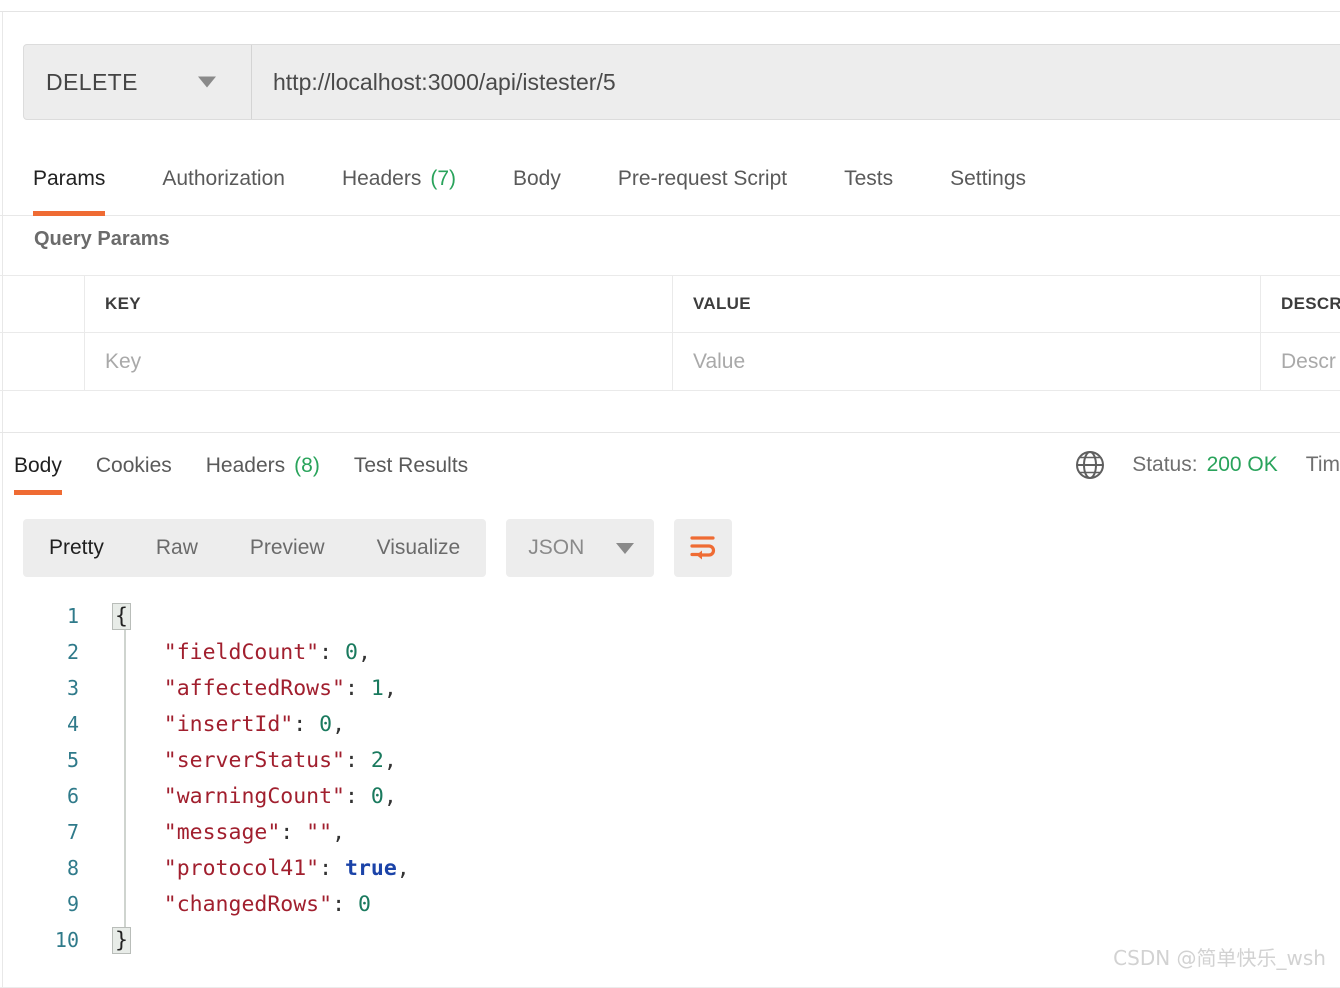 Image resolution: width=1340 pixels, height=988 pixels. Describe the element at coordinates (287, 548) in the screenshot. I see `view-preview-button: Preview` at that location.